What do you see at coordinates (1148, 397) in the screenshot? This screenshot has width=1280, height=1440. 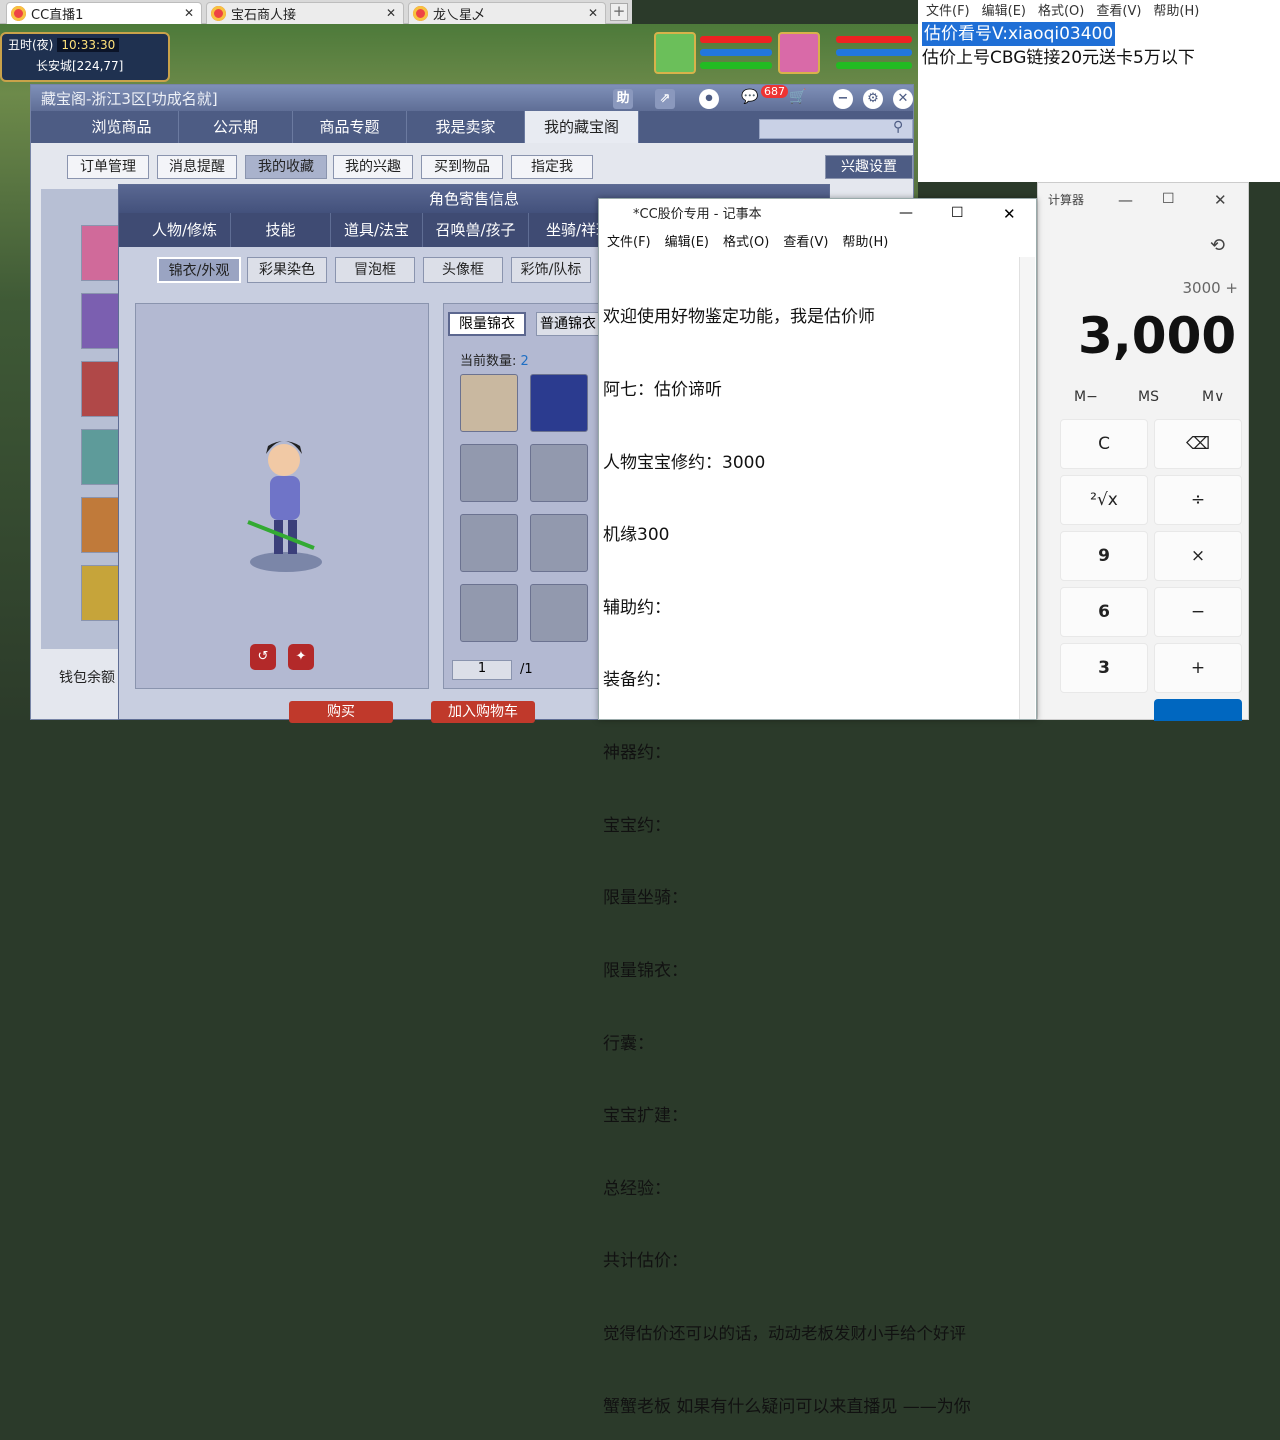 I see `memory-store-button: MS` at bounding box center [1148, 397].